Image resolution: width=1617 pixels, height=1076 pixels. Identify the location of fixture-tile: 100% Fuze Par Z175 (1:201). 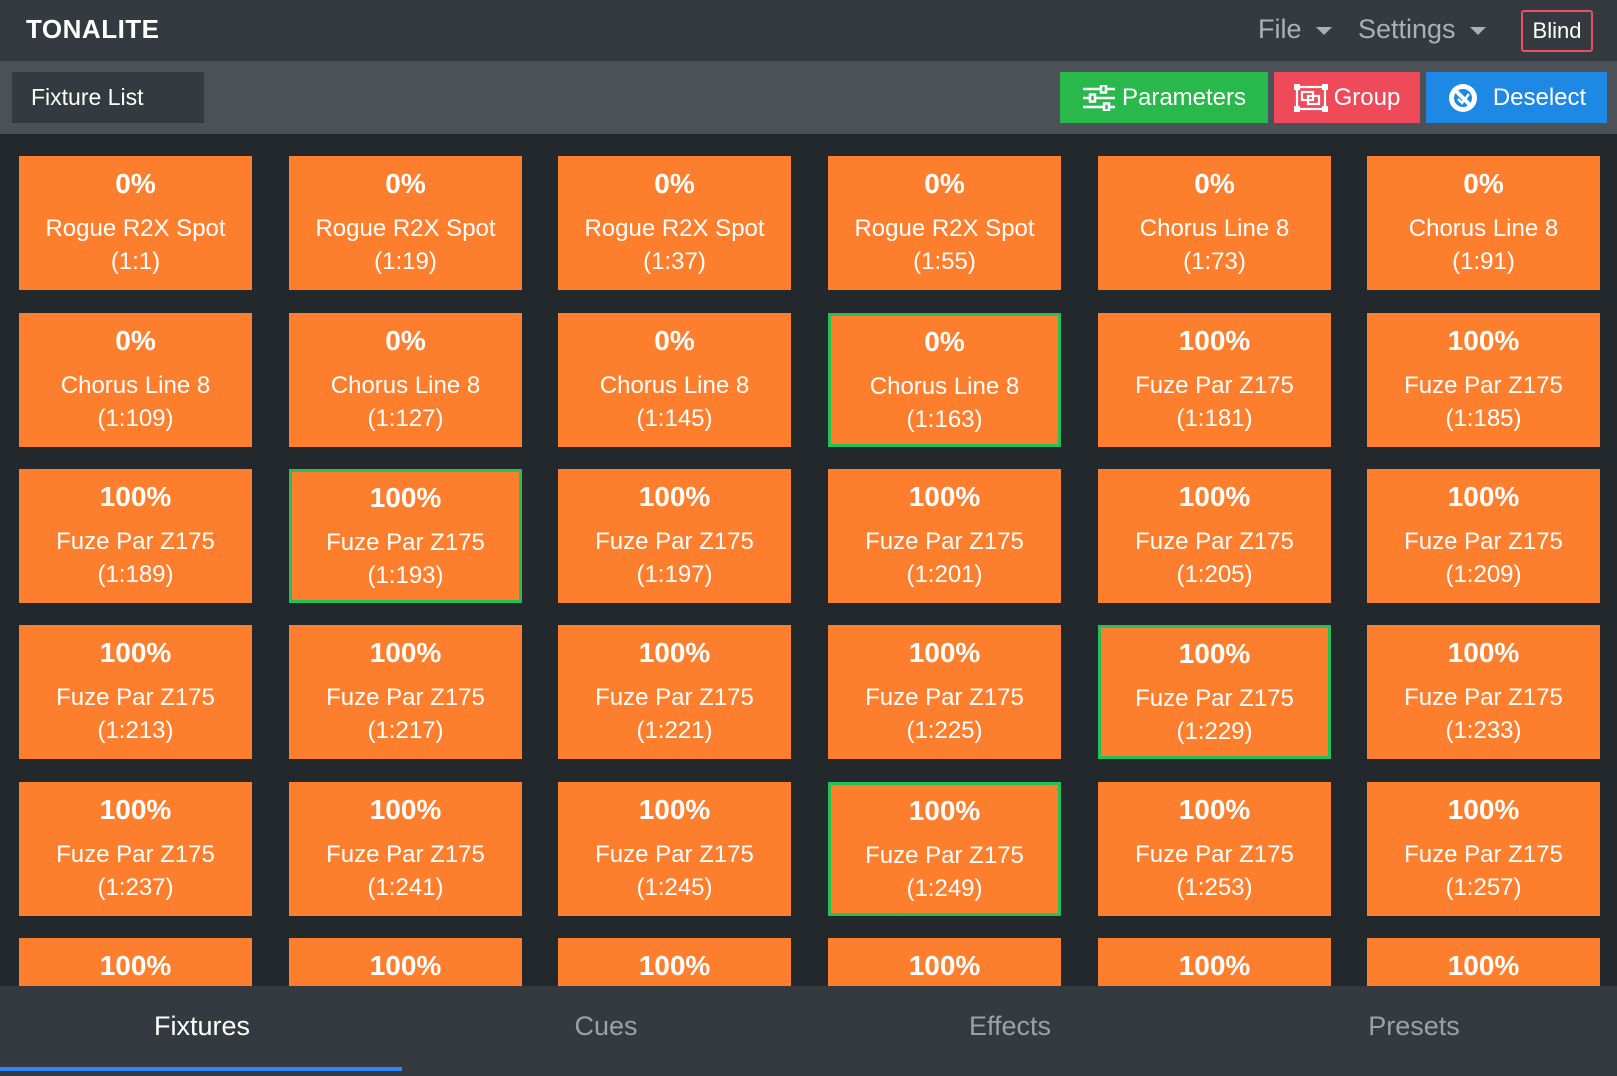
(944, 536).